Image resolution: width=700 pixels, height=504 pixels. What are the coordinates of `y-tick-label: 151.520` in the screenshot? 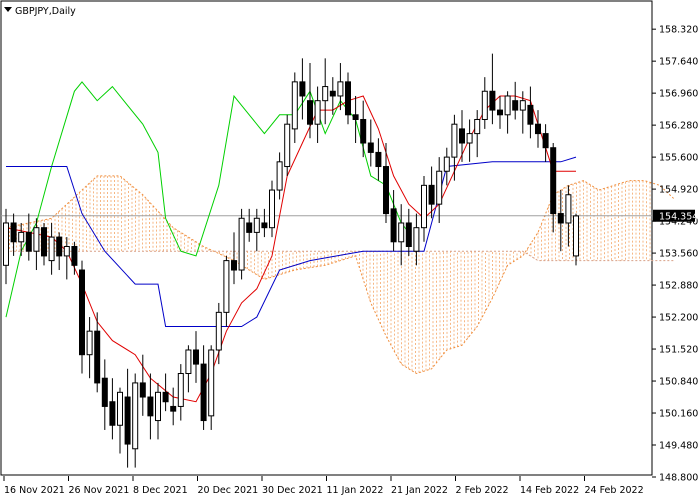 It's located at (678, 350).